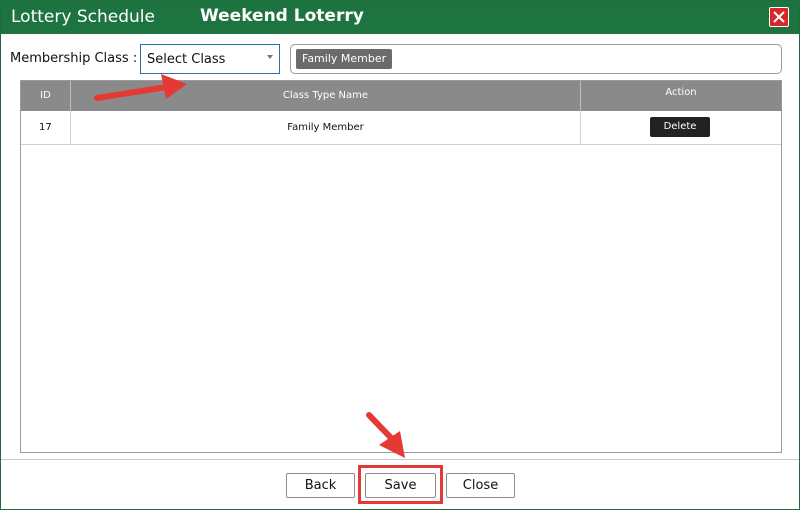 The image size is (800, 510). What do you see at coordinates (74, 58) in the screenshot?
I see `membership-class-label: Membership Class :` at bounding box center [74, 58].